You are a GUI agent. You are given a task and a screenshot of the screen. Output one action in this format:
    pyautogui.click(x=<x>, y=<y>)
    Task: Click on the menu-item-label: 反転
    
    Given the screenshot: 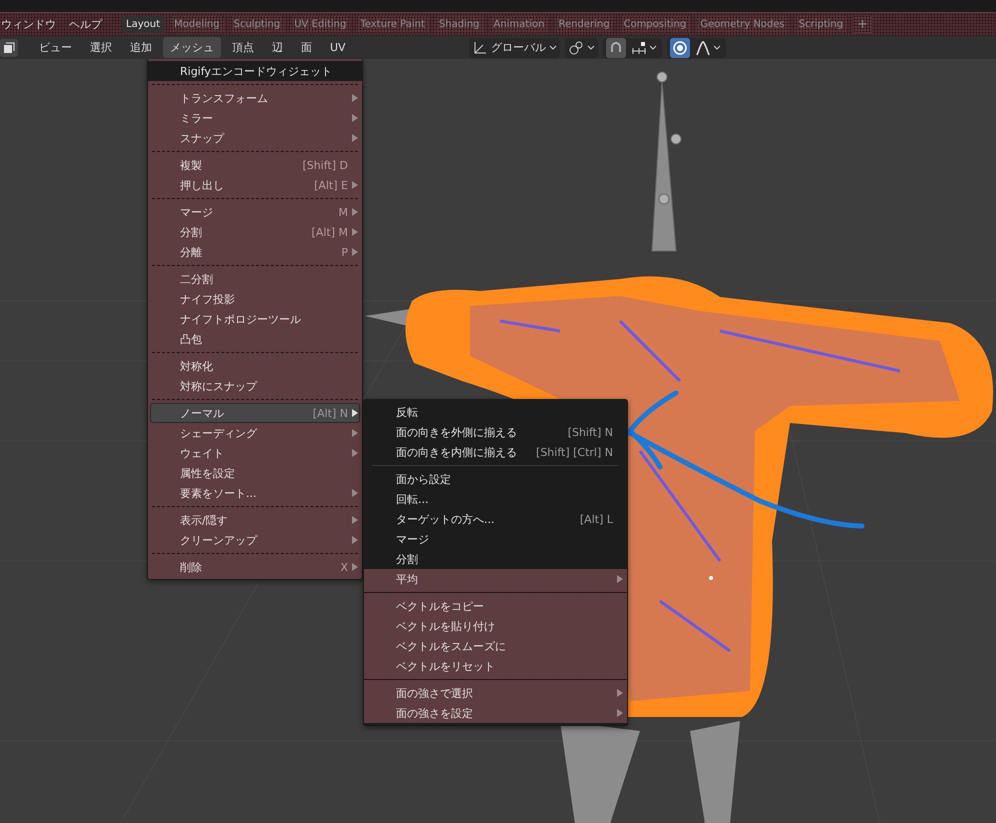 What is the action you would take?
    pyautogui.click(x=407, y=412)
    